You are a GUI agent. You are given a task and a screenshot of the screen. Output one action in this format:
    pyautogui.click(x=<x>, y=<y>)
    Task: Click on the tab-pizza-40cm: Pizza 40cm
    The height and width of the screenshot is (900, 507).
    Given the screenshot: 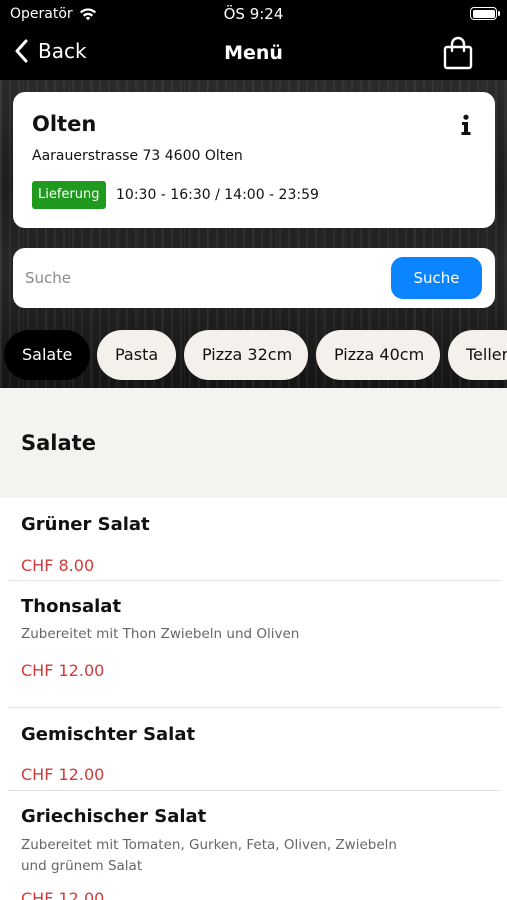 What is the action you would take?
    pyautogui.click(x=378, y=355)
    